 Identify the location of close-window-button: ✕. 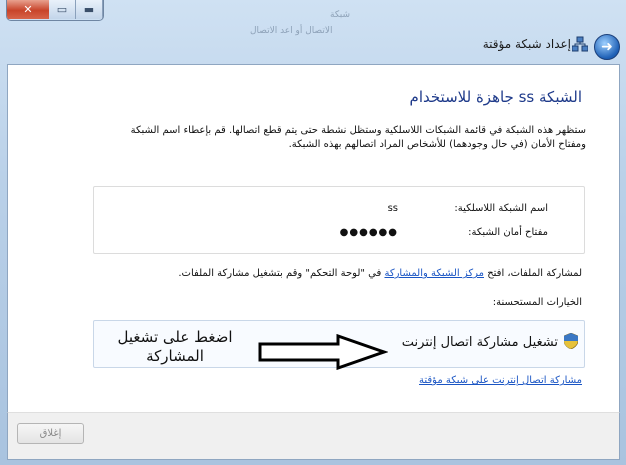
(28, 9).